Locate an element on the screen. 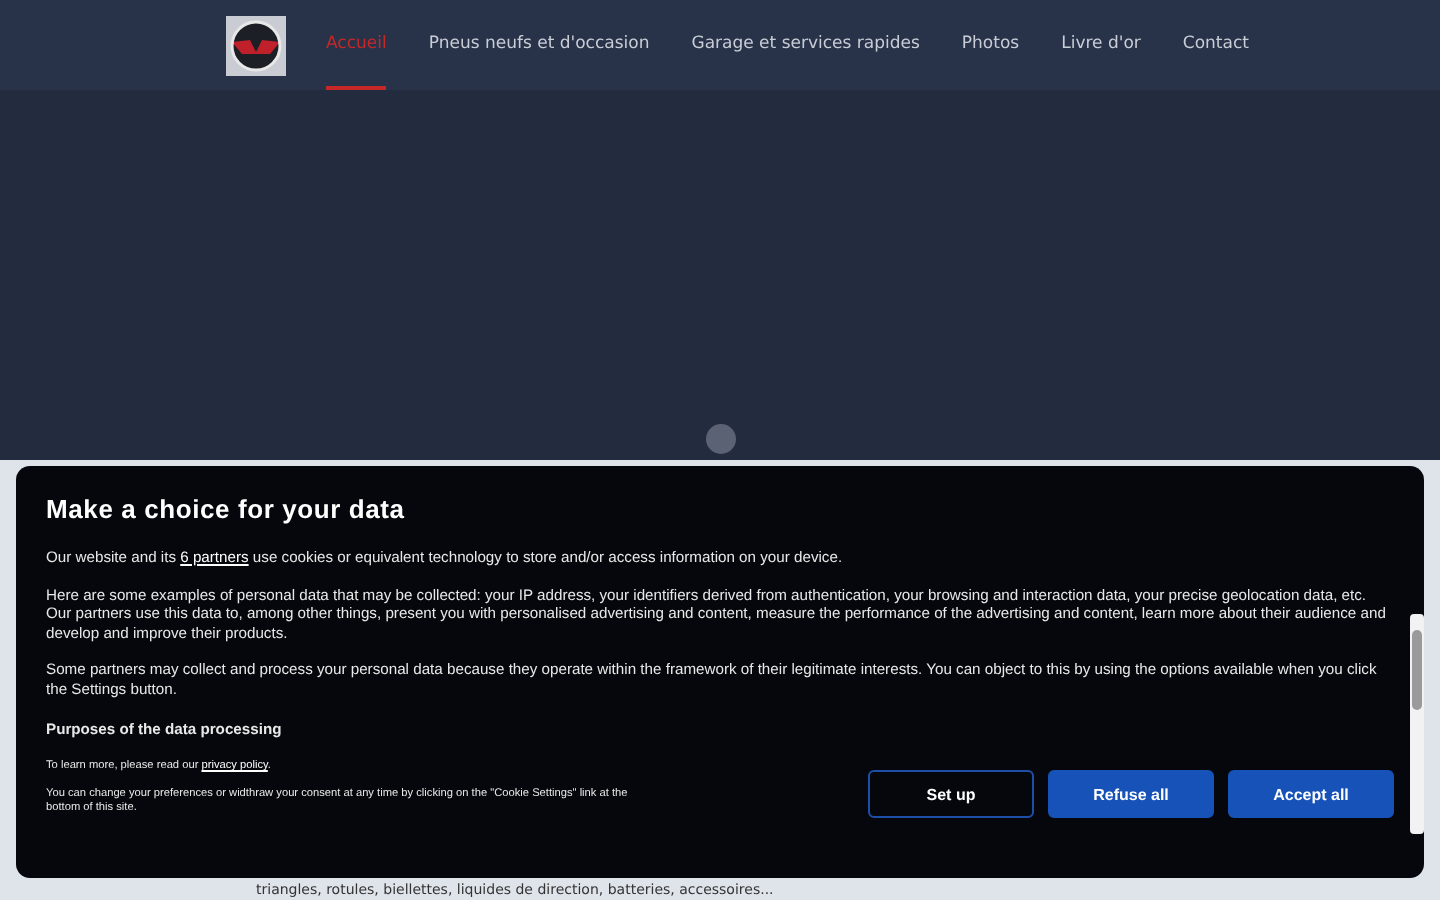  nav-link: Livre d'or is located at coordinates (1101, 45).